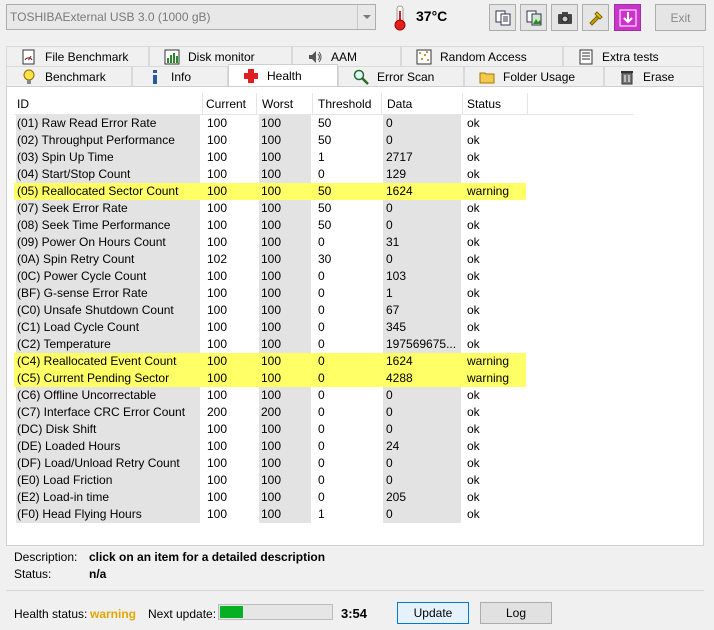 This screenshot has height=630, width=714. Describe the element at coordinates (633, 56) in the screenshot. I see `tab-extra-tests: Extra tests` at that location.